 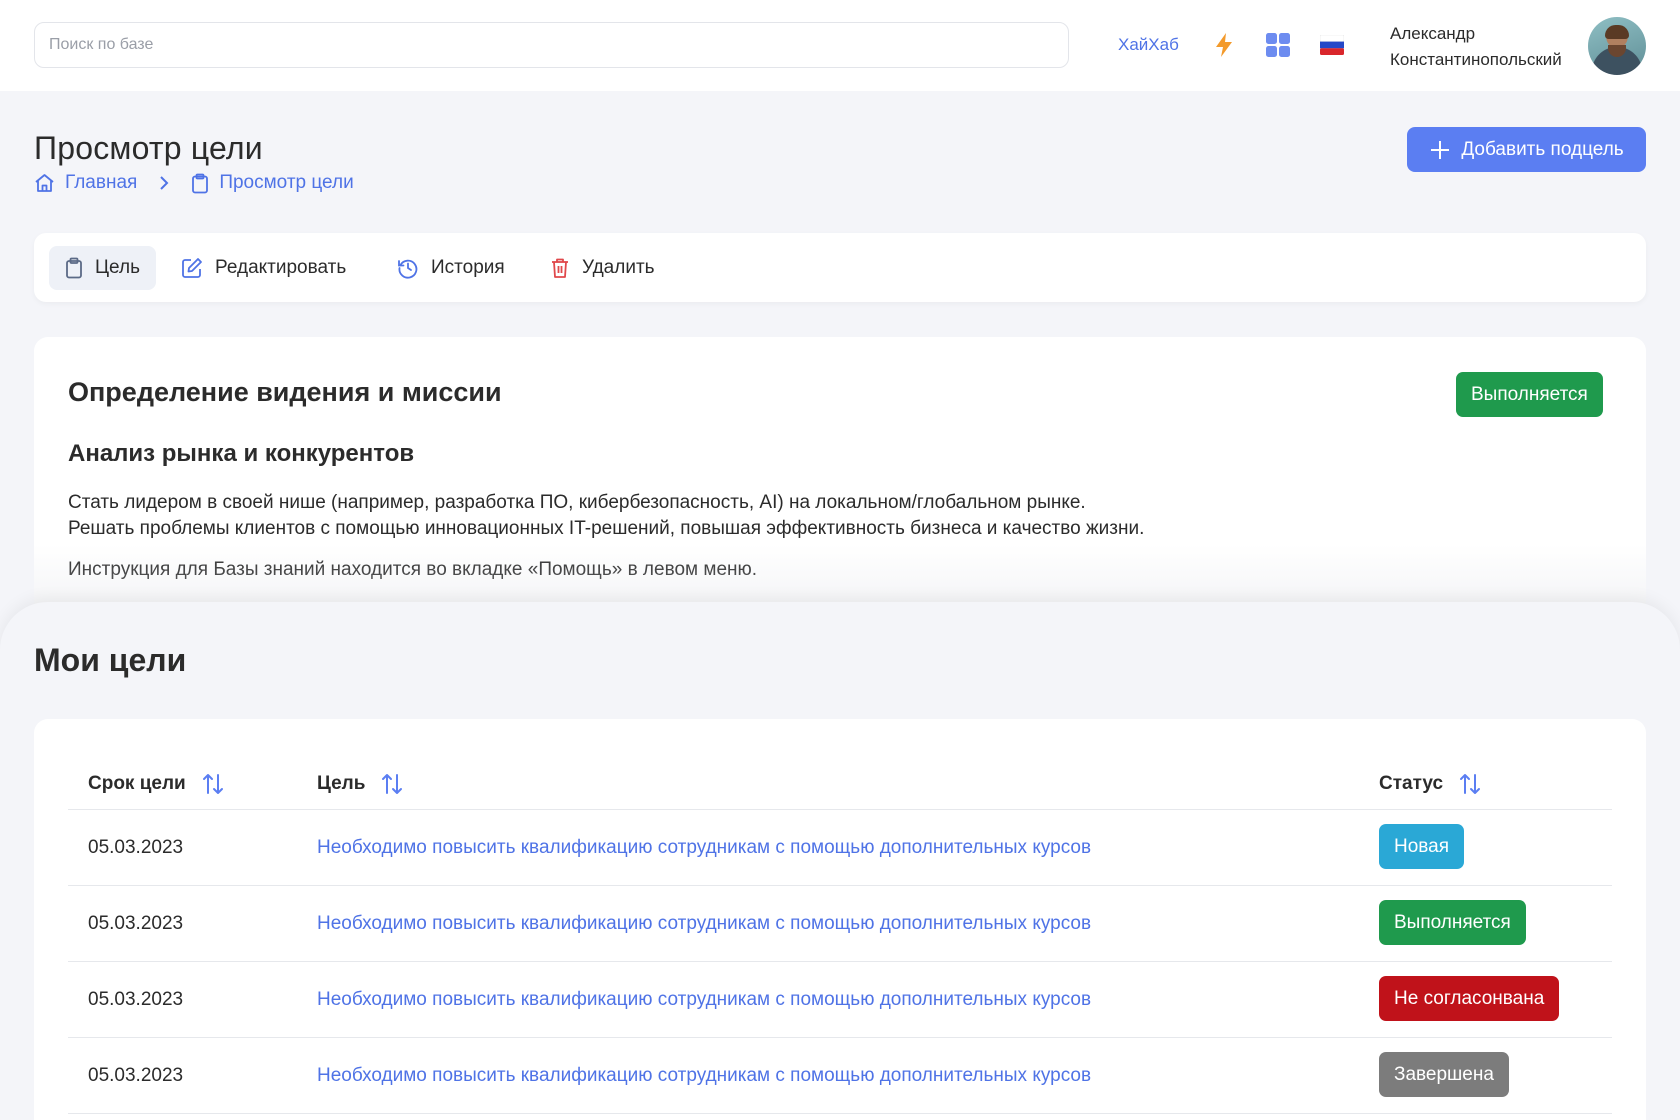 I want to click on add-subgoal-button: Добавить подцель, so click(x=1526, y=149).